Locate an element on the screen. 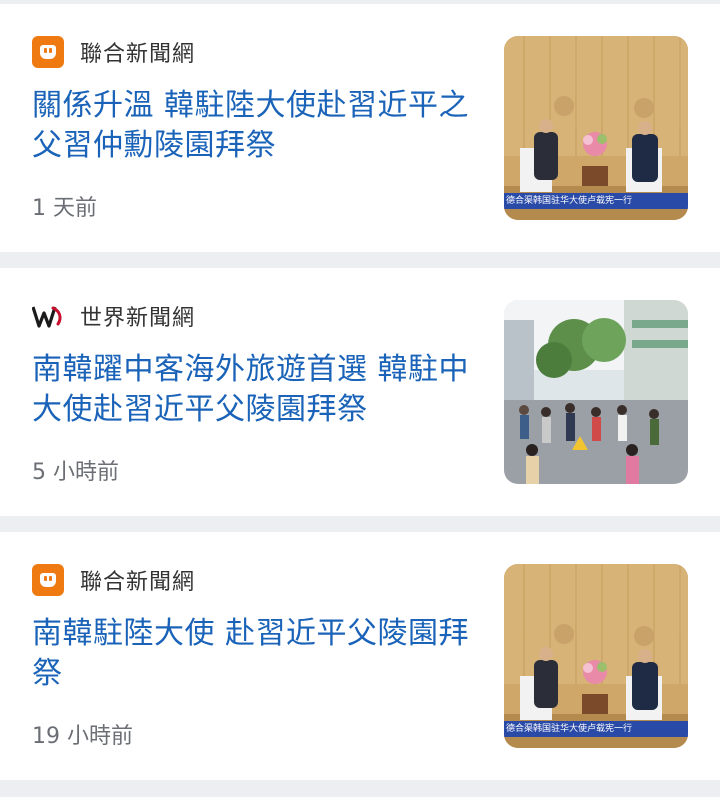 The image size is (720, 797). timestamp: 19 小時前 is located at coordinates (82, 736).